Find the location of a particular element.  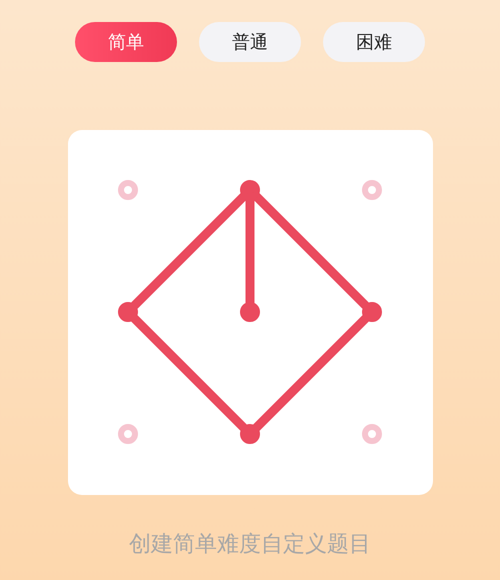

difficulty-tab: 简单 is located at coordinates (126, 42).